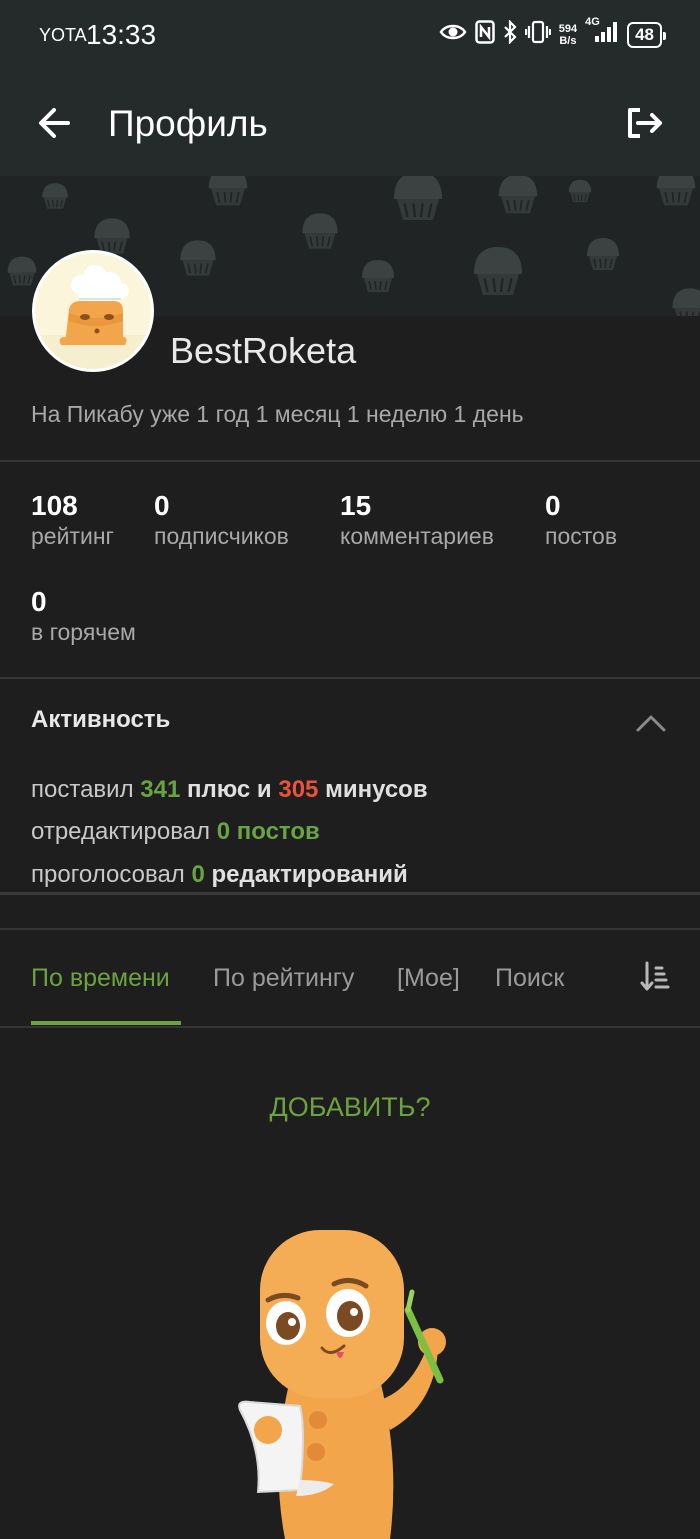  Describe the element at coordinates (223, 831) in the screenshot. I see `edits-count: 0` at that location.